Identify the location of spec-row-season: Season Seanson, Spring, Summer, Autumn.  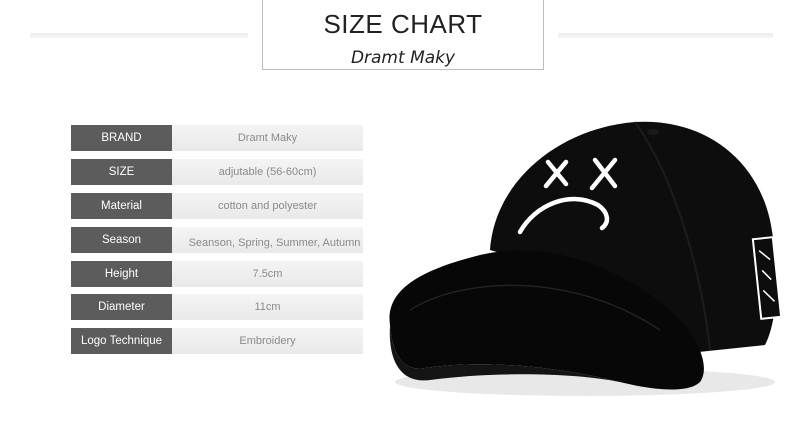
(217, 240).